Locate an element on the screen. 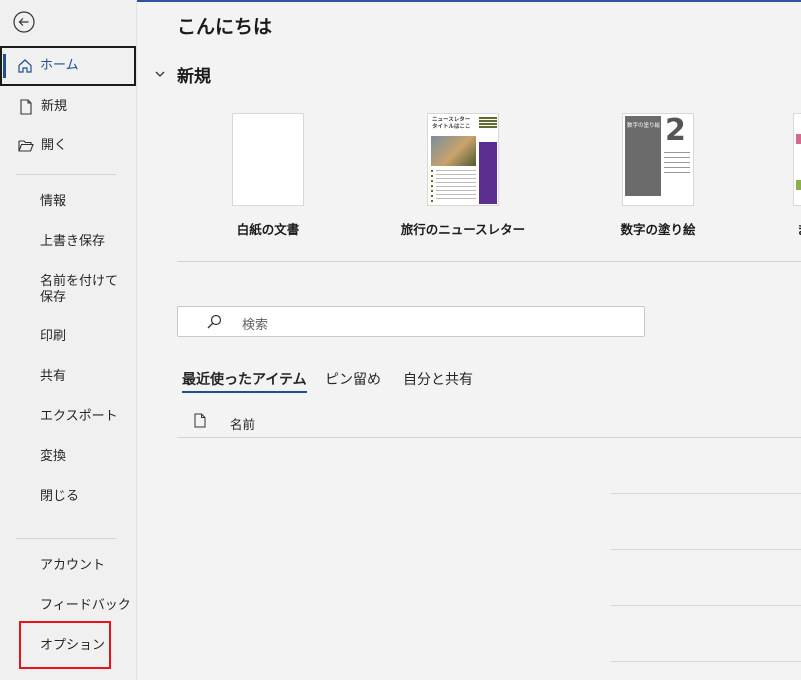  sidebar-item-account: アカウント is located at coordinates (68, 566).